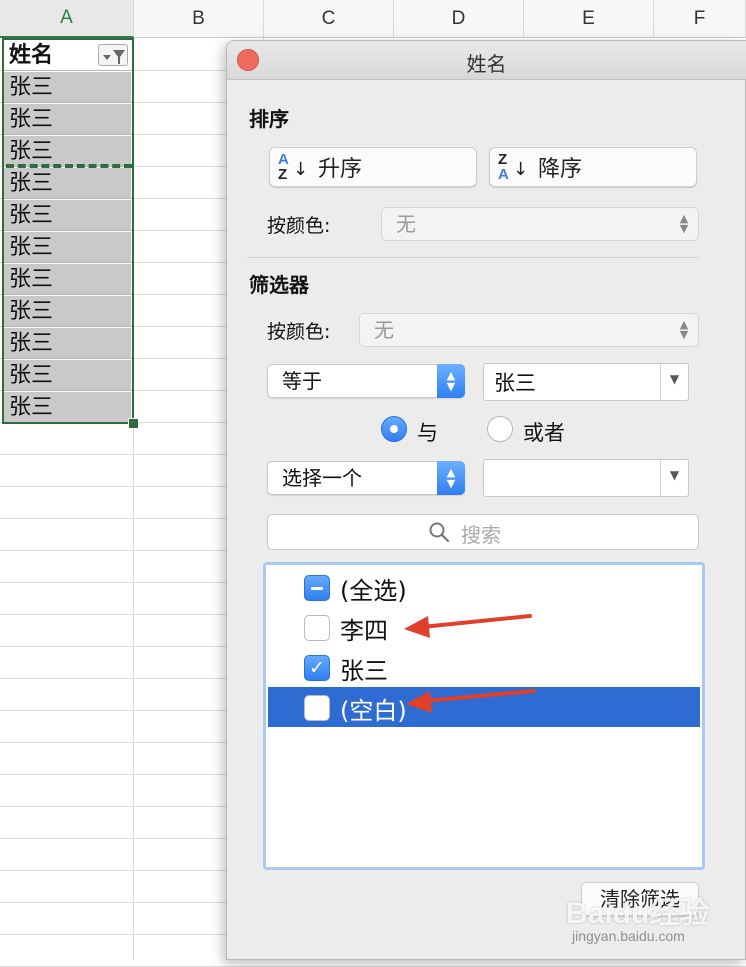  I want to click on column-header-b: B, so click(199, 19).